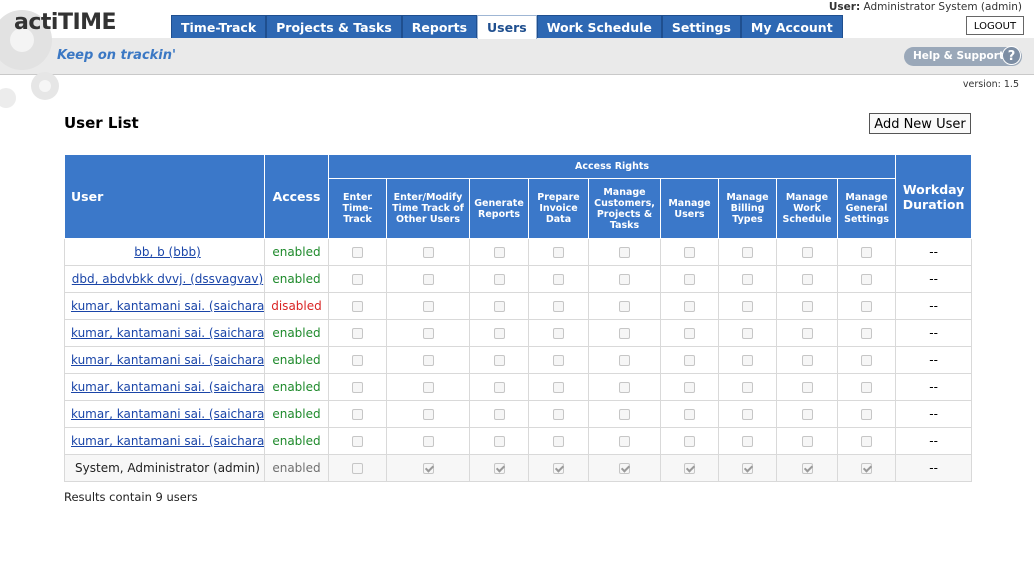 The width and height of the screenshot is (1034, 576). Describe the element at coordinates (167, 279) in the screenshot. I see `user-name-link: dbd, abdvbkk dvvj. (dssvagvav)` at that location.